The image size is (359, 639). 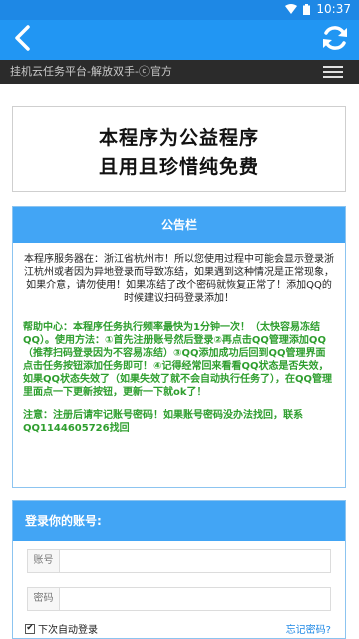 What do you see at coordinates (307, 9) in the screenshot?
I see `battery-icon` at bounding box center [307, 9].